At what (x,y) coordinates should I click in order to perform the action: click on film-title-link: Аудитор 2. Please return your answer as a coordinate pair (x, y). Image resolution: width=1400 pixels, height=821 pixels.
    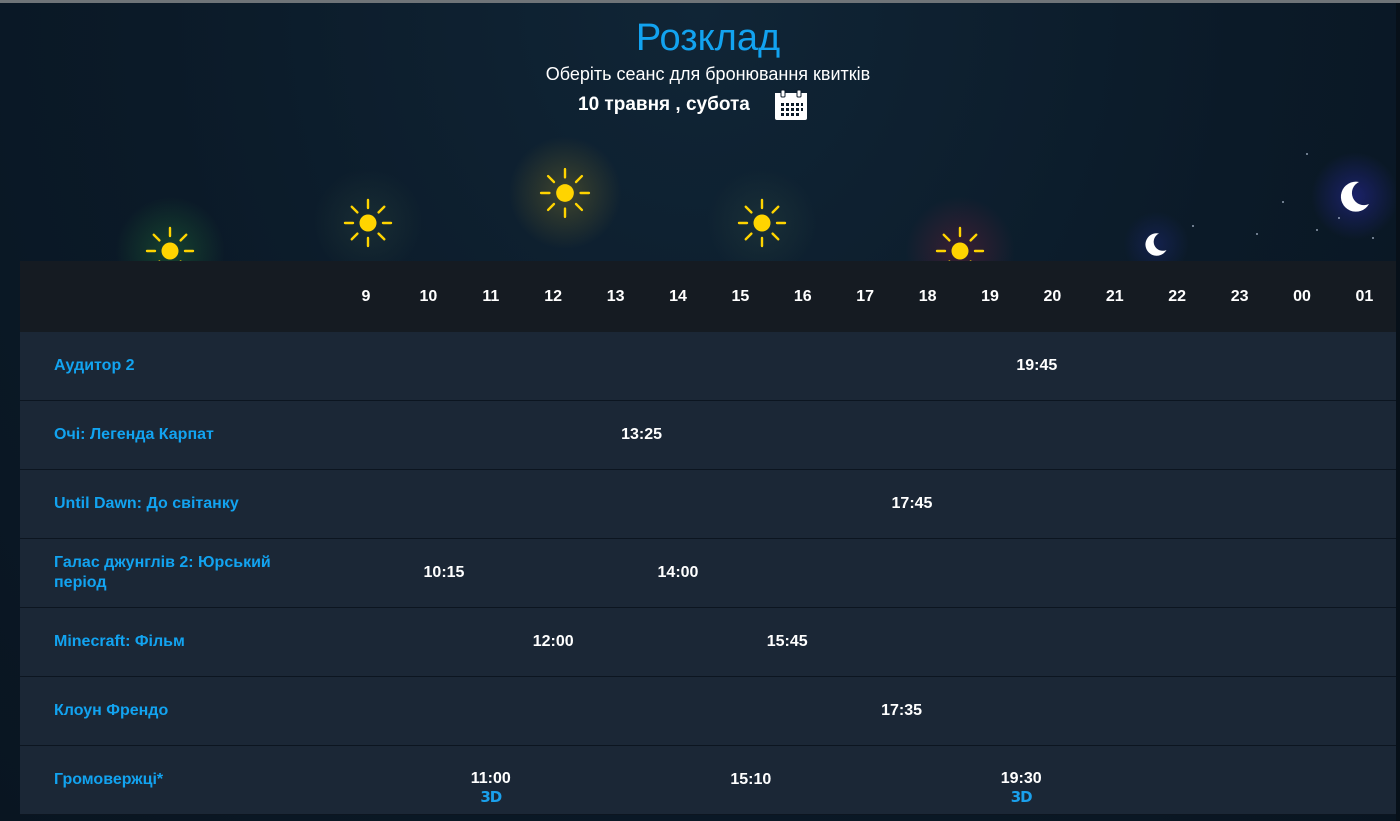
    Looking at the image, I should click on (189, 366).